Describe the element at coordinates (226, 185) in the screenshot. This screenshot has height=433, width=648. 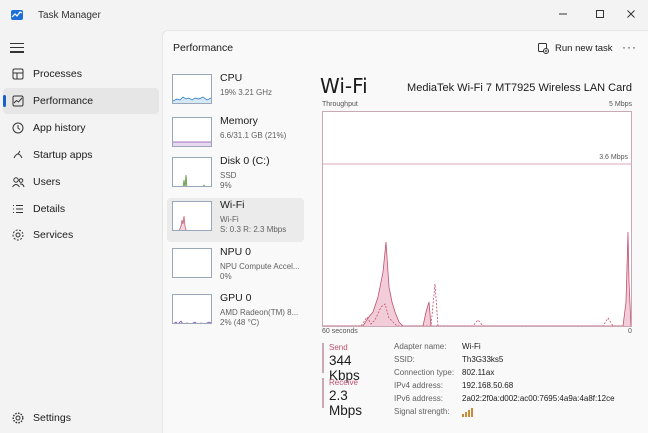
I see `resource-detail: 9%` at that location.